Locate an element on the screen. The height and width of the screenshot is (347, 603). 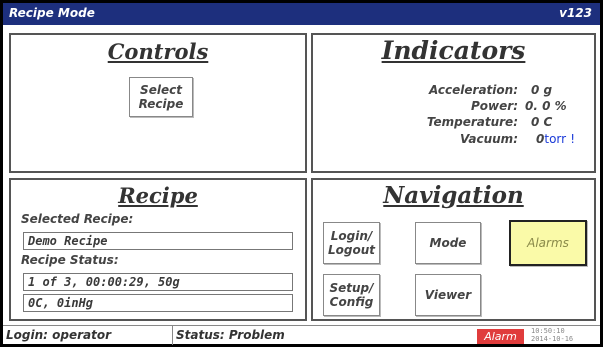
select-recipe-button: Select Recipe is located at coordinates (161, 97).